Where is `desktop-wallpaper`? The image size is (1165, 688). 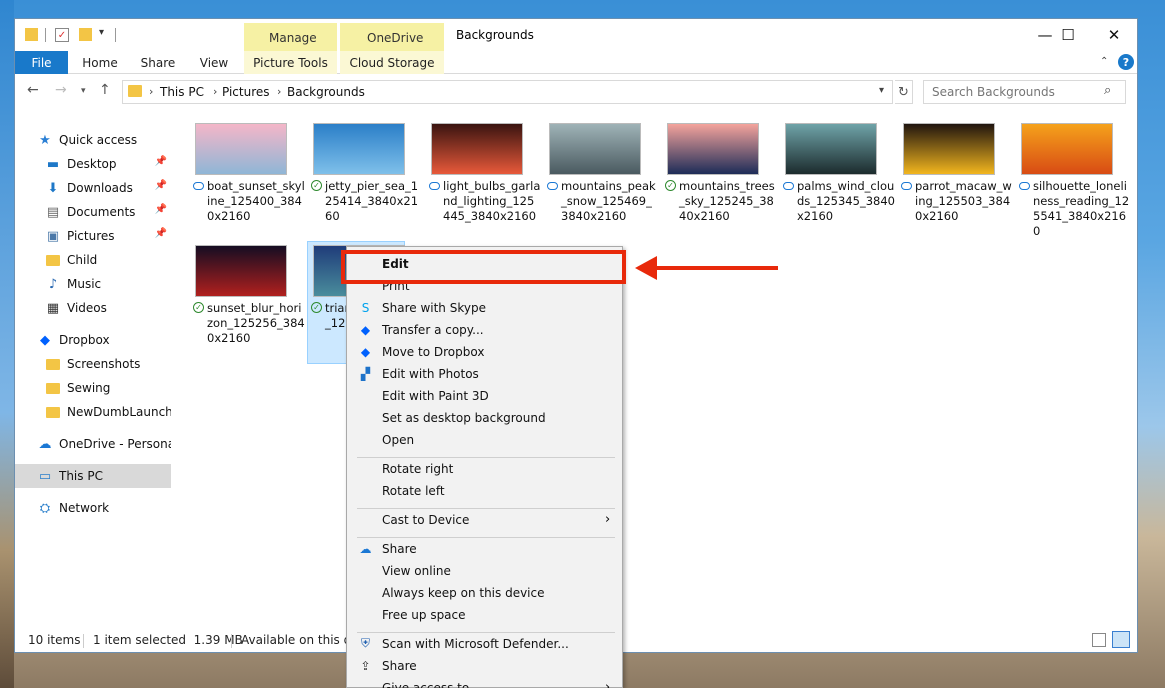
desktop-wallpaper is located at coordinates (7, 344).